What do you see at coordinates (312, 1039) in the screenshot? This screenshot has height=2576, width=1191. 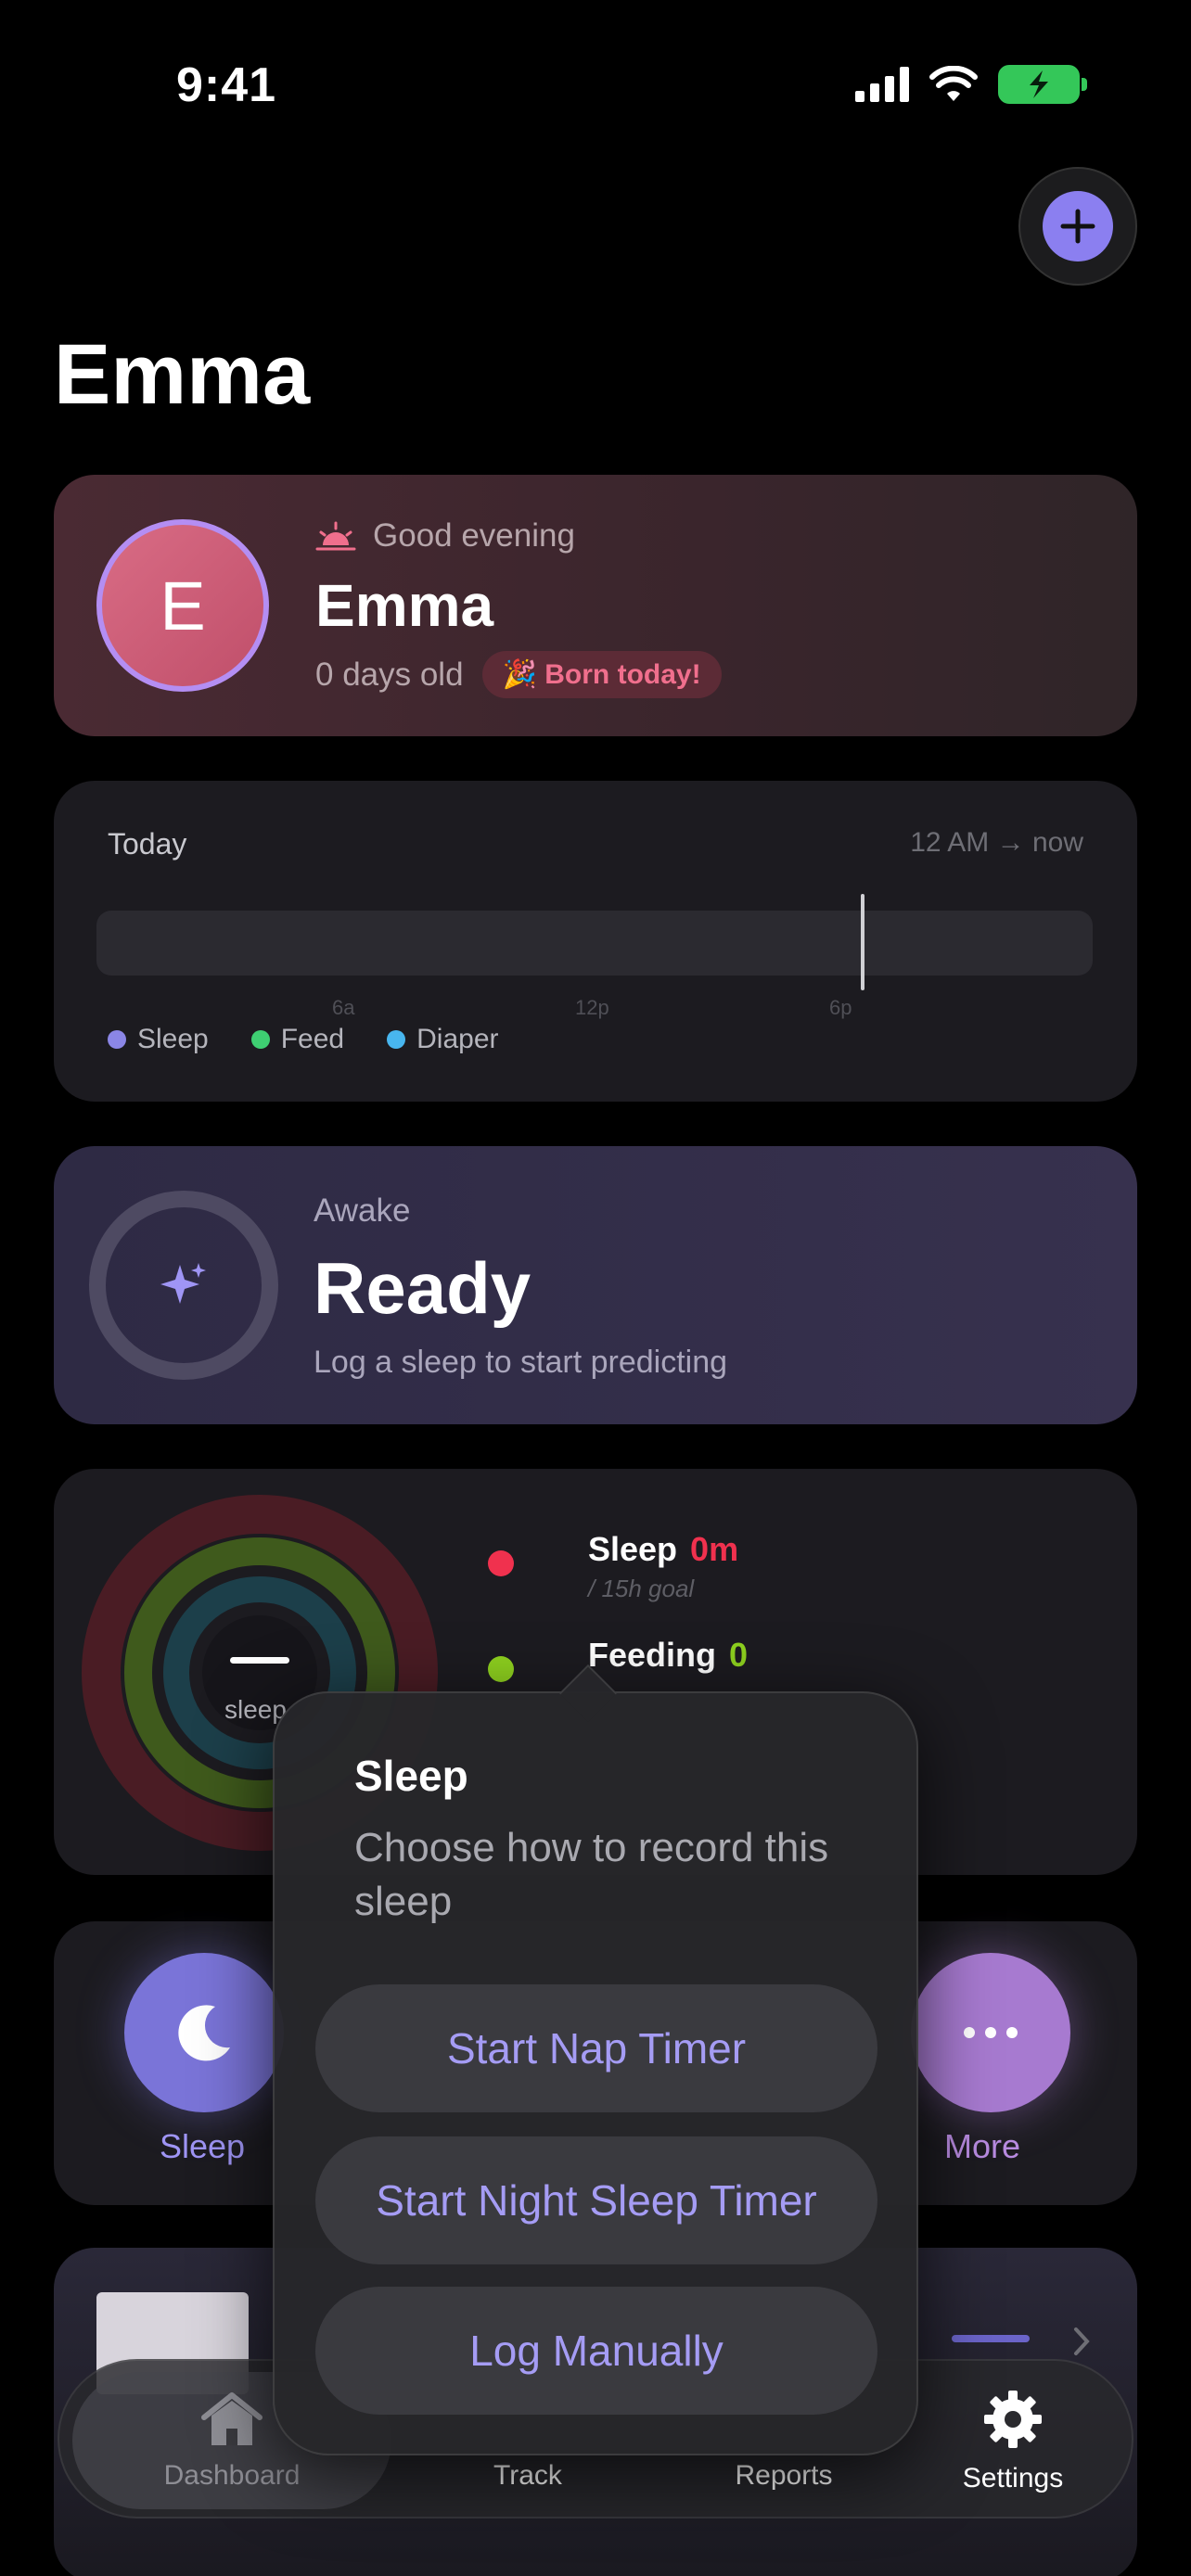 I see `legend-label: Feed` at bounding box center [312, 1039].